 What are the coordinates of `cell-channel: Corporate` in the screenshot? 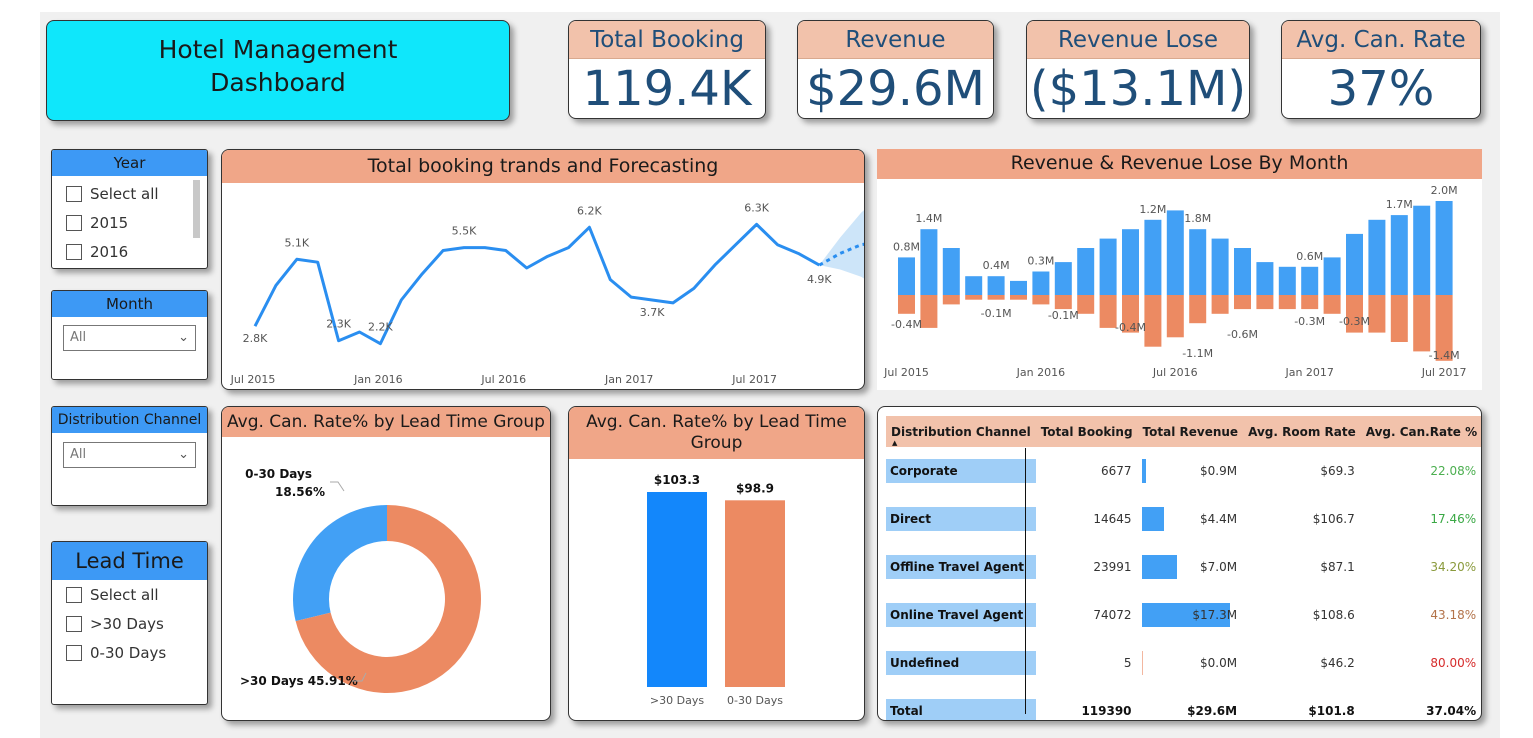 It's located at (961, 471).